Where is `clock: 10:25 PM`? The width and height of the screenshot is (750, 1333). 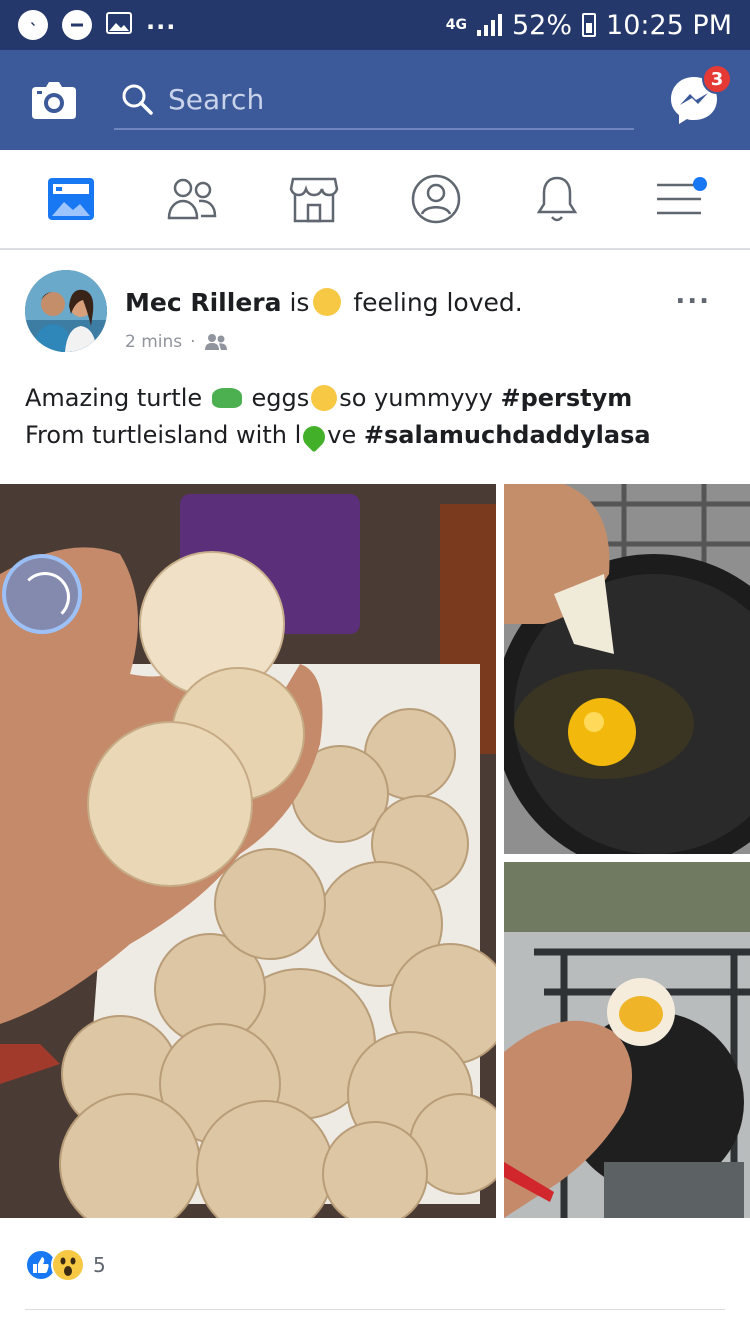 clock: 10:25 PM is located at coordinates (669, 25).